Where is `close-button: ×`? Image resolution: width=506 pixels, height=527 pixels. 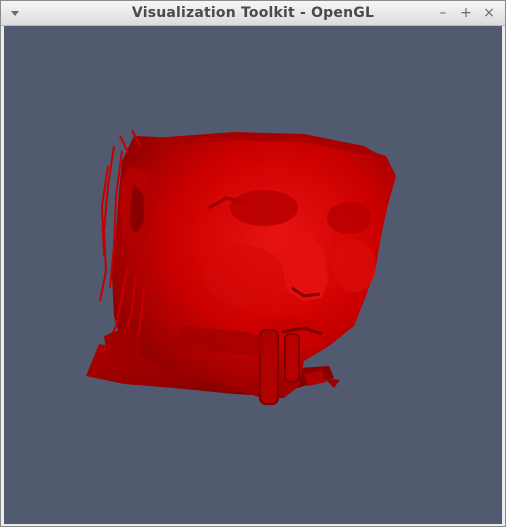
close-button: × is located at coordinates (489, 13).